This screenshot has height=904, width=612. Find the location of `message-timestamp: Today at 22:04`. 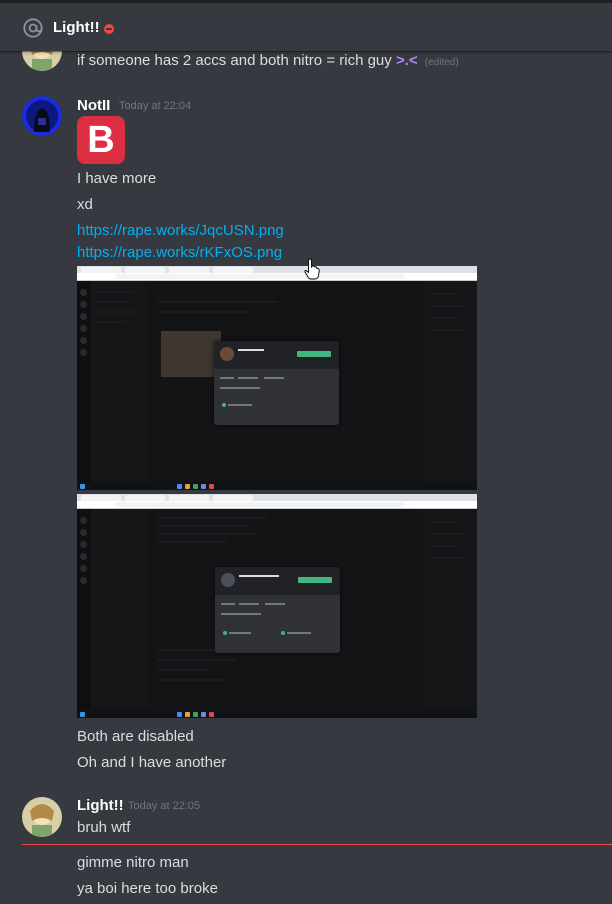

message-timestamp: Today at 22:04 is located at coordinates (155, 106).